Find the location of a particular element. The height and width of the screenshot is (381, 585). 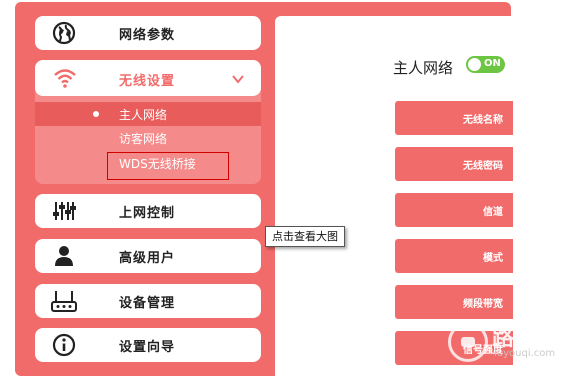

toggle-knob is located at coordinates (474, 64).